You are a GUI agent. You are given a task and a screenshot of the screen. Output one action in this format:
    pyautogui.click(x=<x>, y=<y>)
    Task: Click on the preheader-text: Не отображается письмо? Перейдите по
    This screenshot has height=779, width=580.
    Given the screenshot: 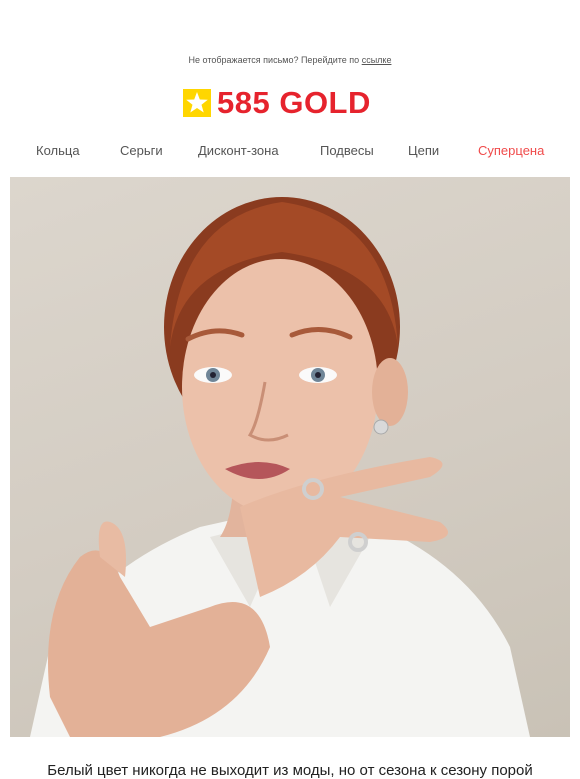 What is the action you would take?
    pyautogui.click(x=274, y=60)
    